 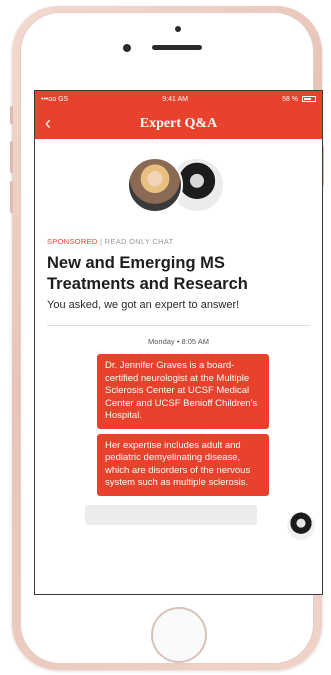 I want to click on volume-down-button, so click(x=11, y=197).